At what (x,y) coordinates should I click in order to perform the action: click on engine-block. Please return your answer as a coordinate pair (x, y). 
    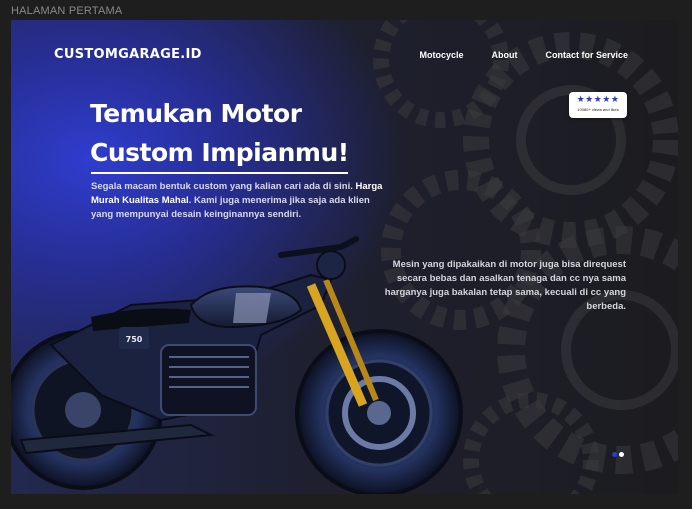
    Looking at the image, I should click on (208, 380).